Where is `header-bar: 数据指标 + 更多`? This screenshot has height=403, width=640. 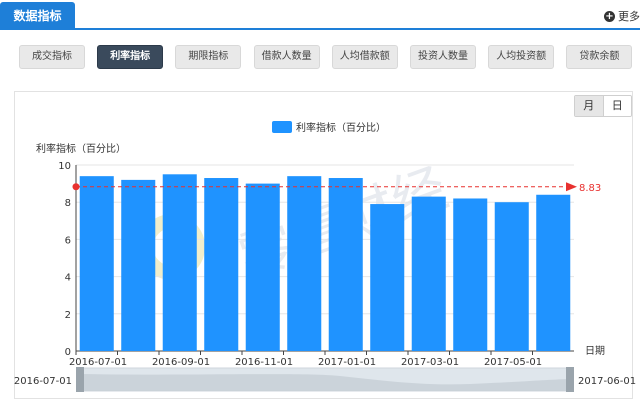 header-bar: 数据指标 + 更多 is located at coordinates (320, 15).